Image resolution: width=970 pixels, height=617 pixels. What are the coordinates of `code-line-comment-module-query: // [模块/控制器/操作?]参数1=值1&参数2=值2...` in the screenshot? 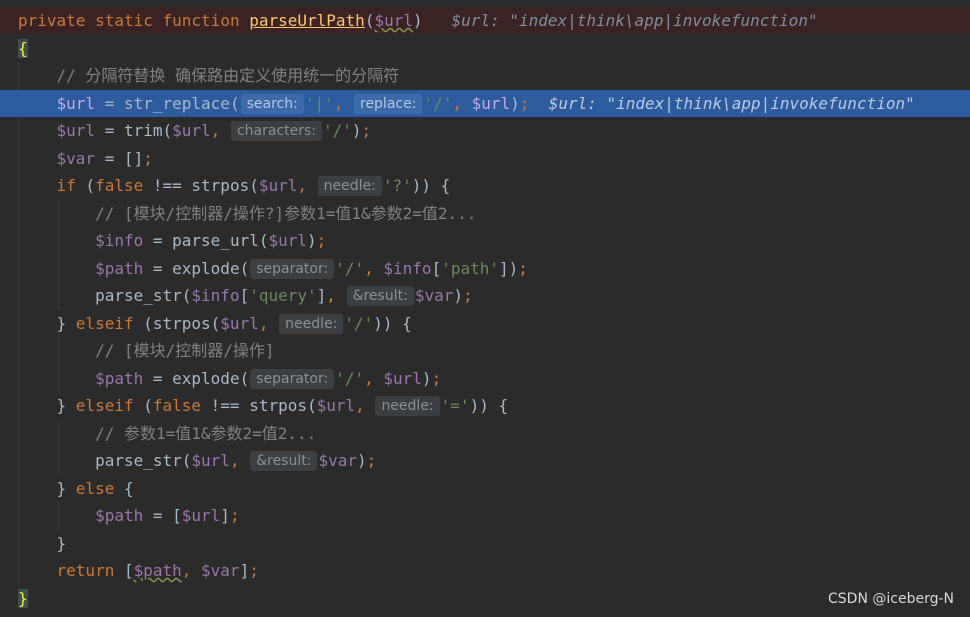 It's located at (485, 213).